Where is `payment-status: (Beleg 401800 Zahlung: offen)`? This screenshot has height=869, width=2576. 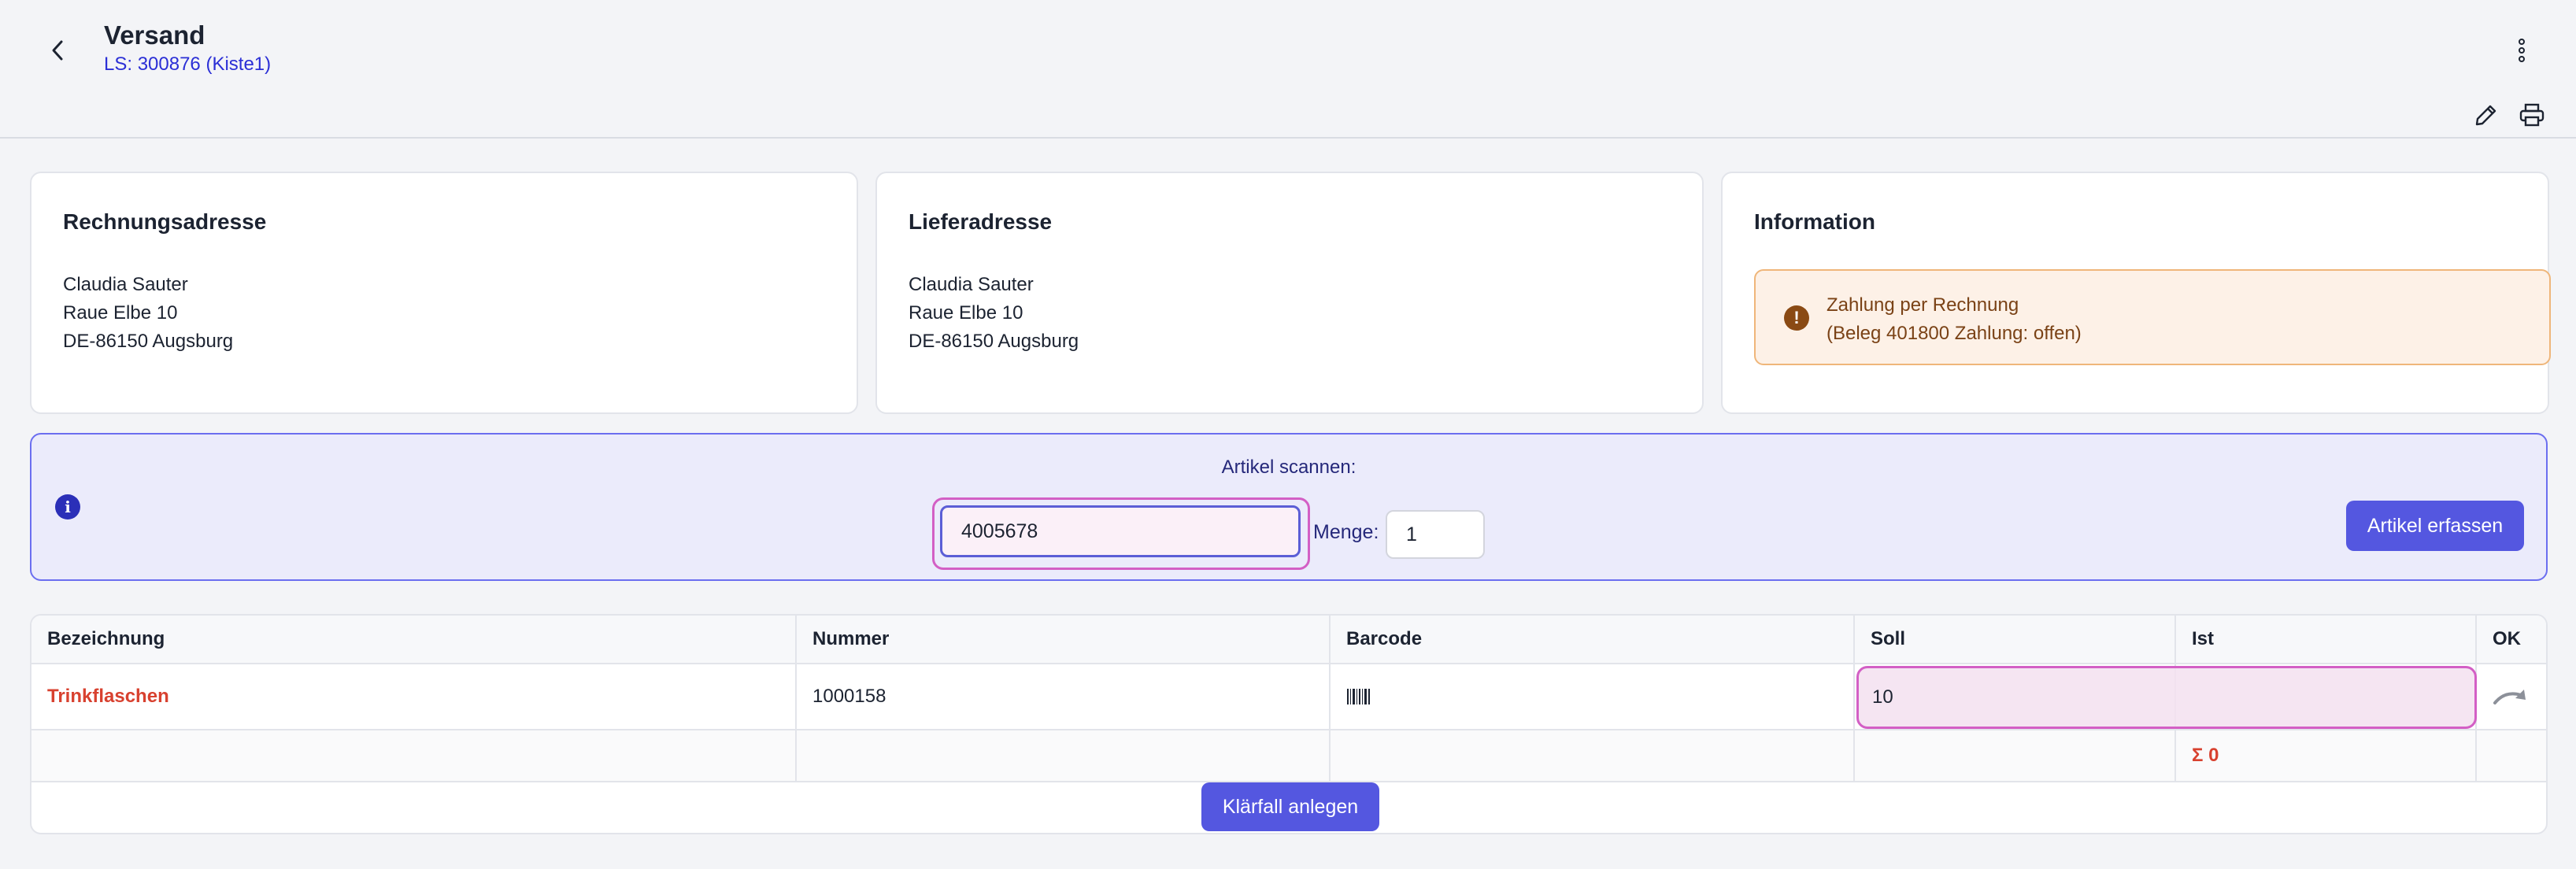 payment-status: (Beleg 401800 Zahlung: offen) is located at coordinates (1954, 333).